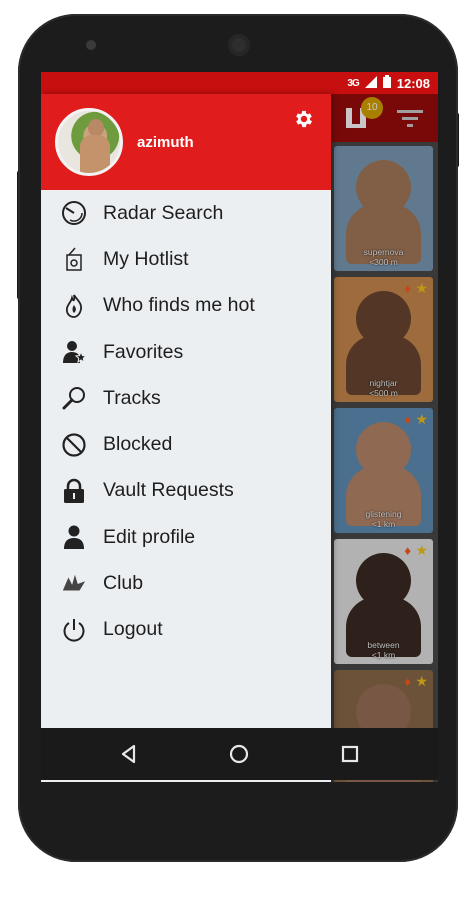 This screenshot has width=475, height=900. Describe the element at coordinates (410, 120) in the screenshot. I see `filter-icon` at that location.